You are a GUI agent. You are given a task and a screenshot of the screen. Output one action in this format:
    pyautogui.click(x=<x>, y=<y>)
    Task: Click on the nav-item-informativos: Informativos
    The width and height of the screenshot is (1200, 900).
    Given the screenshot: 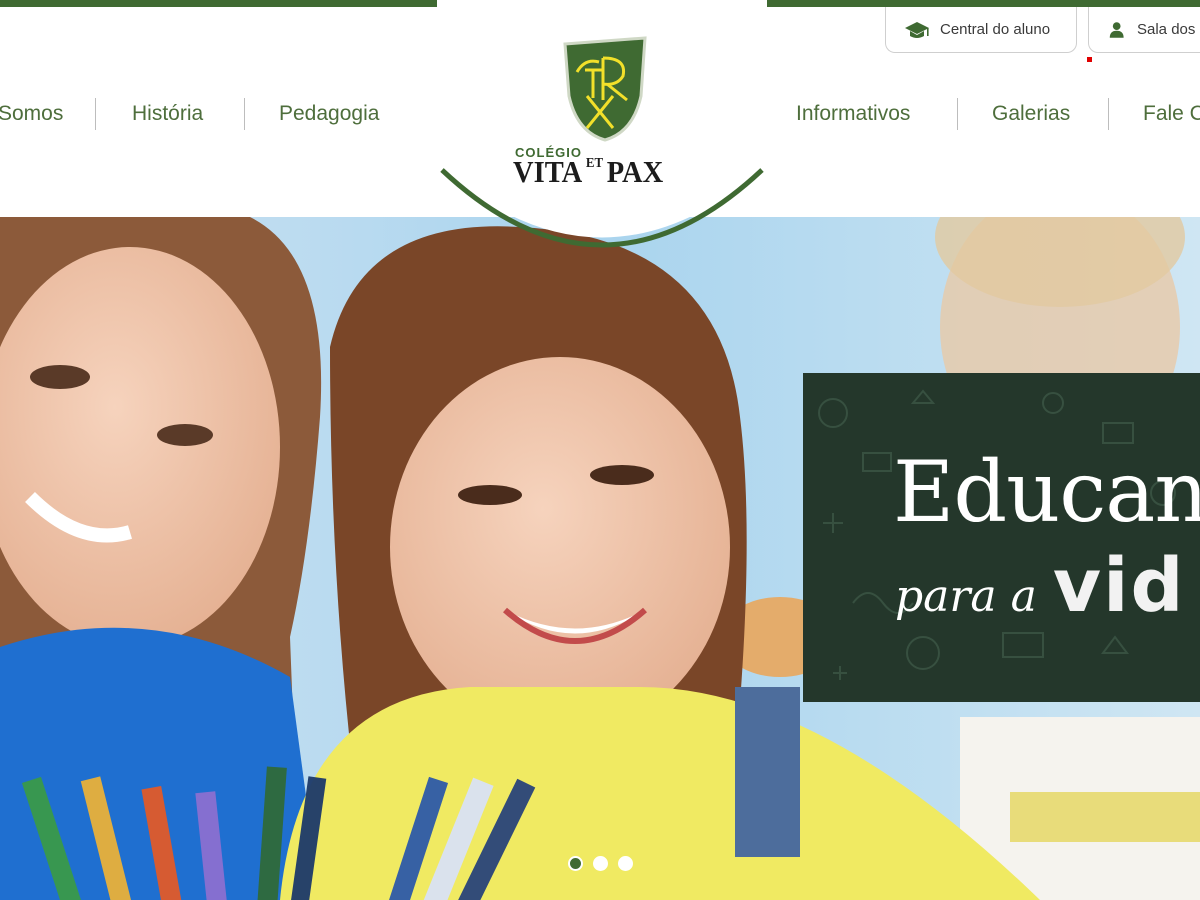 What is the action you would take?
    pyautogui.click(x=853, y=114)
    